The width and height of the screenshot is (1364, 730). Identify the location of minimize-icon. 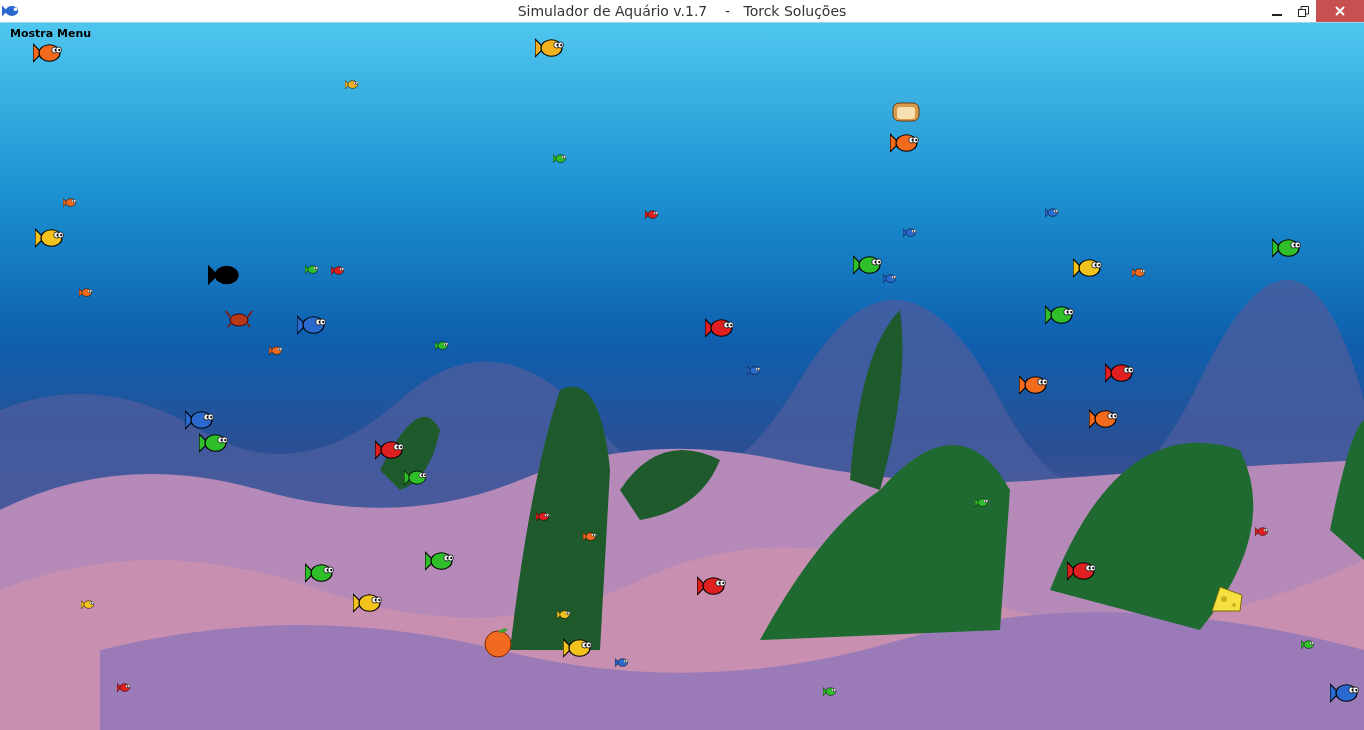
(1277, 15).